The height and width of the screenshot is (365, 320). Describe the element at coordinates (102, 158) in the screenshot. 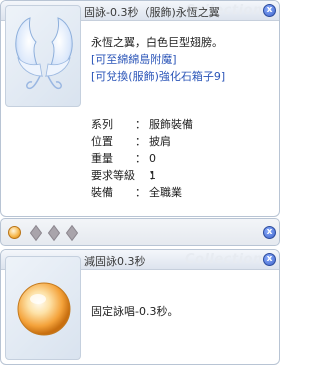

I see `property-key: 重量` at that location.